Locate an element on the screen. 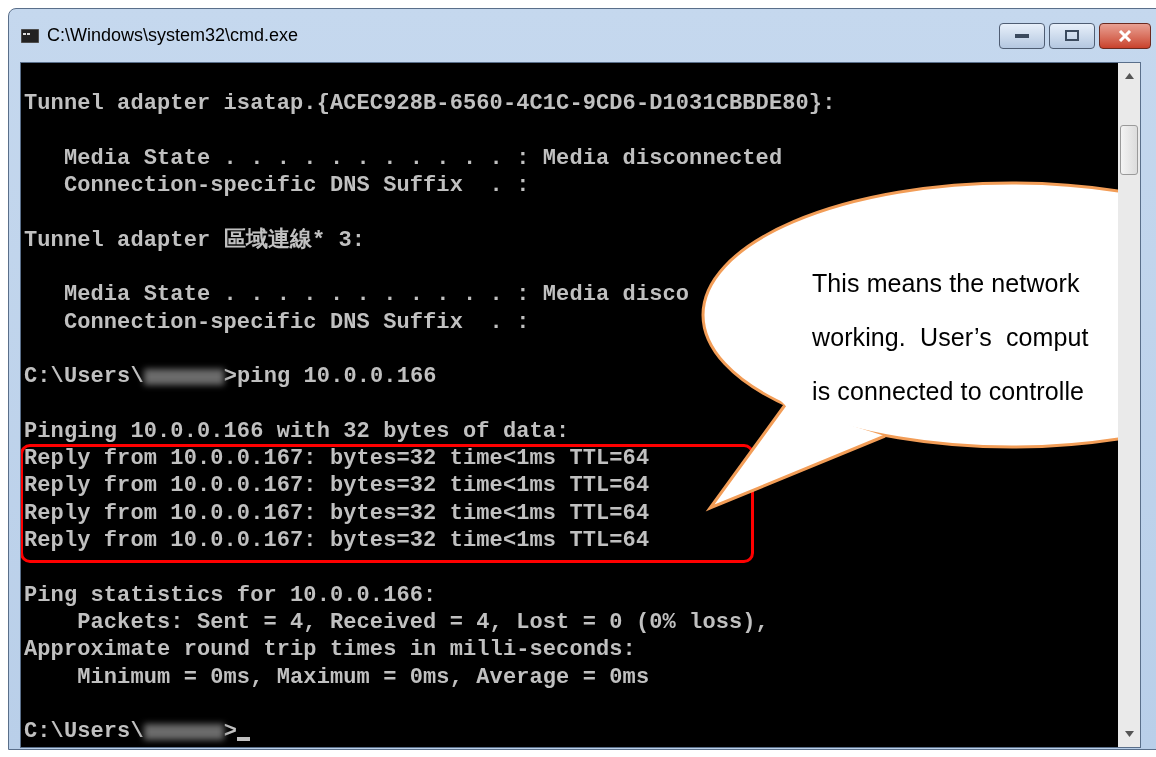 The width and height of the screenshot is (1156, 757). maximize-button is located at coordinates (1072, 35).